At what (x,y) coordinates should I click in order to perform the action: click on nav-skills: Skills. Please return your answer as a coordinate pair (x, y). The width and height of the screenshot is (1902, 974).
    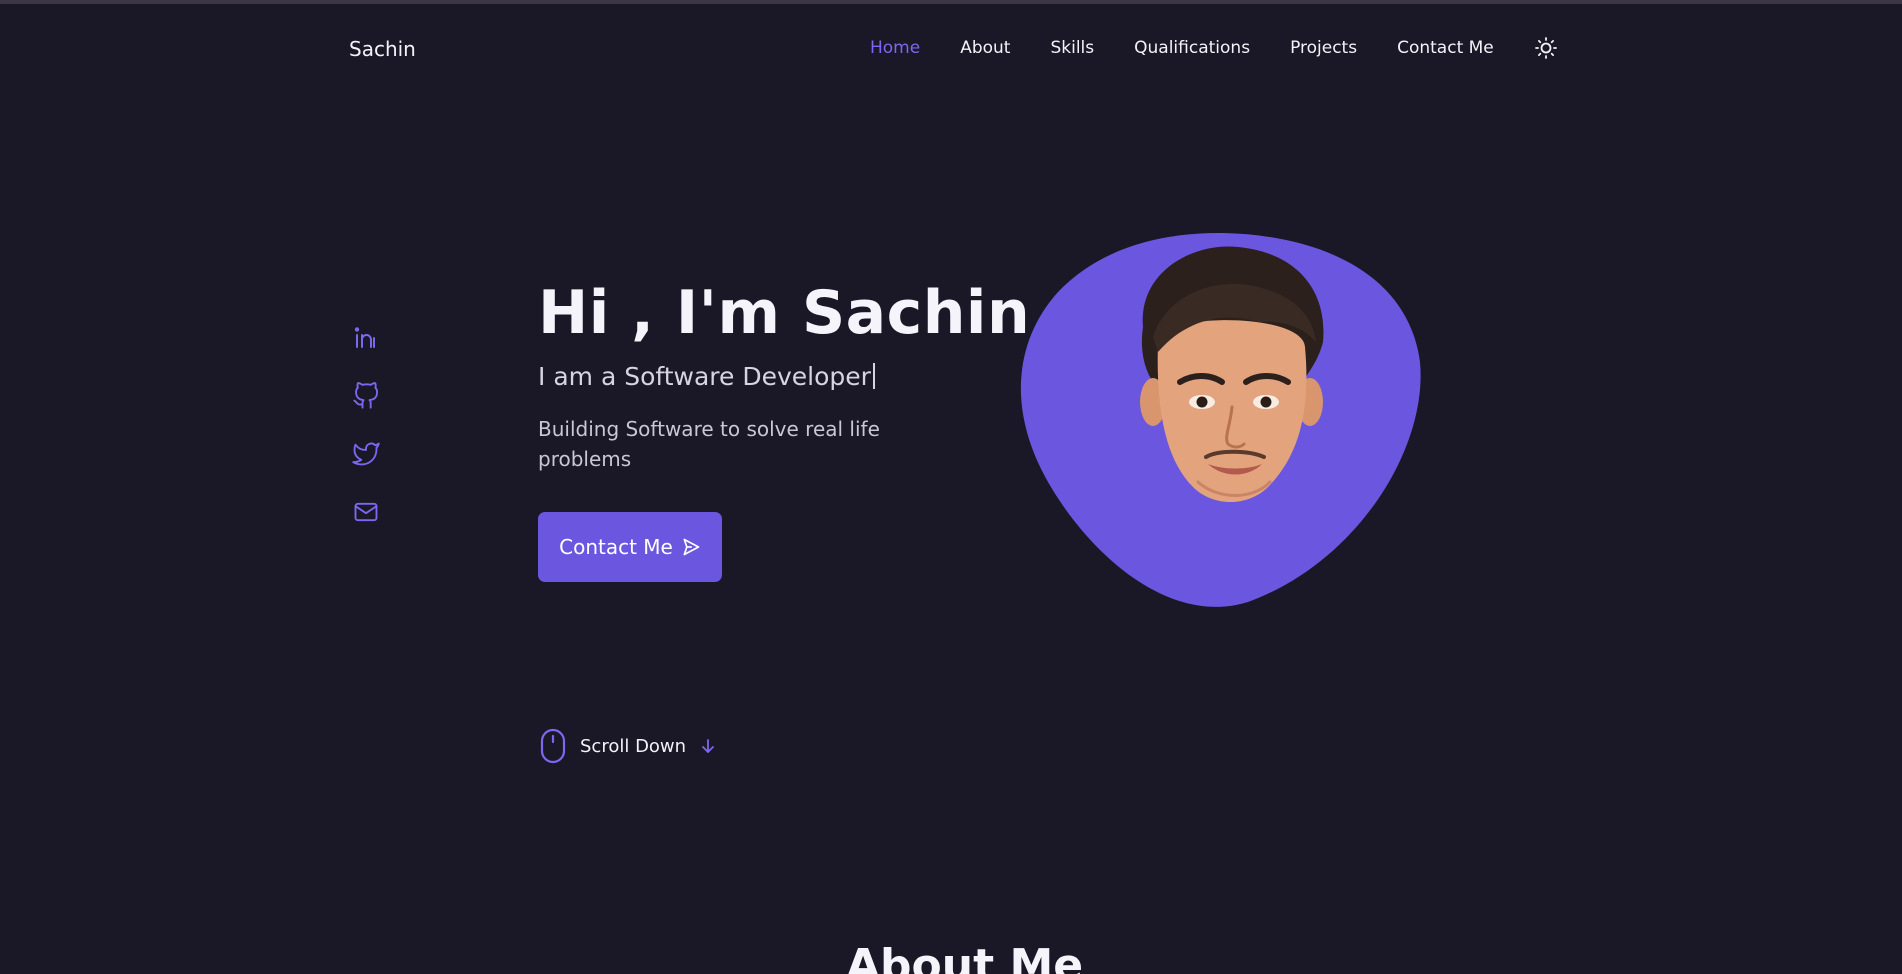
    Looking at the image, I should click on (1072, 48).